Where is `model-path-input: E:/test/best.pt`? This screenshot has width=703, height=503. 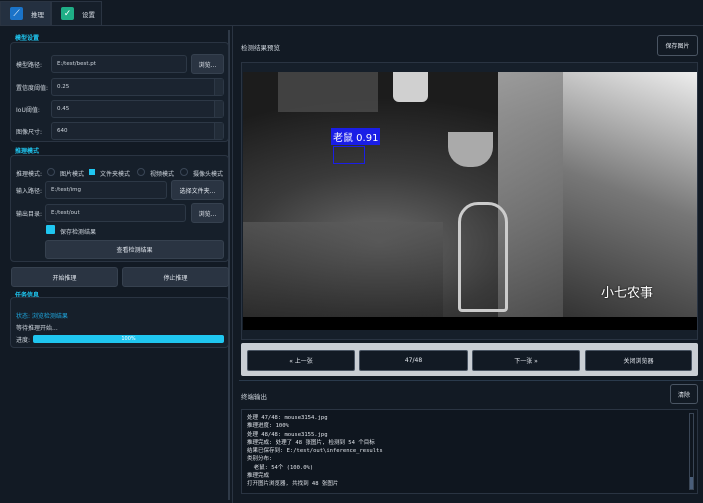 model-path-input: E:/test/best.pt is located at coordinates (119, 64).